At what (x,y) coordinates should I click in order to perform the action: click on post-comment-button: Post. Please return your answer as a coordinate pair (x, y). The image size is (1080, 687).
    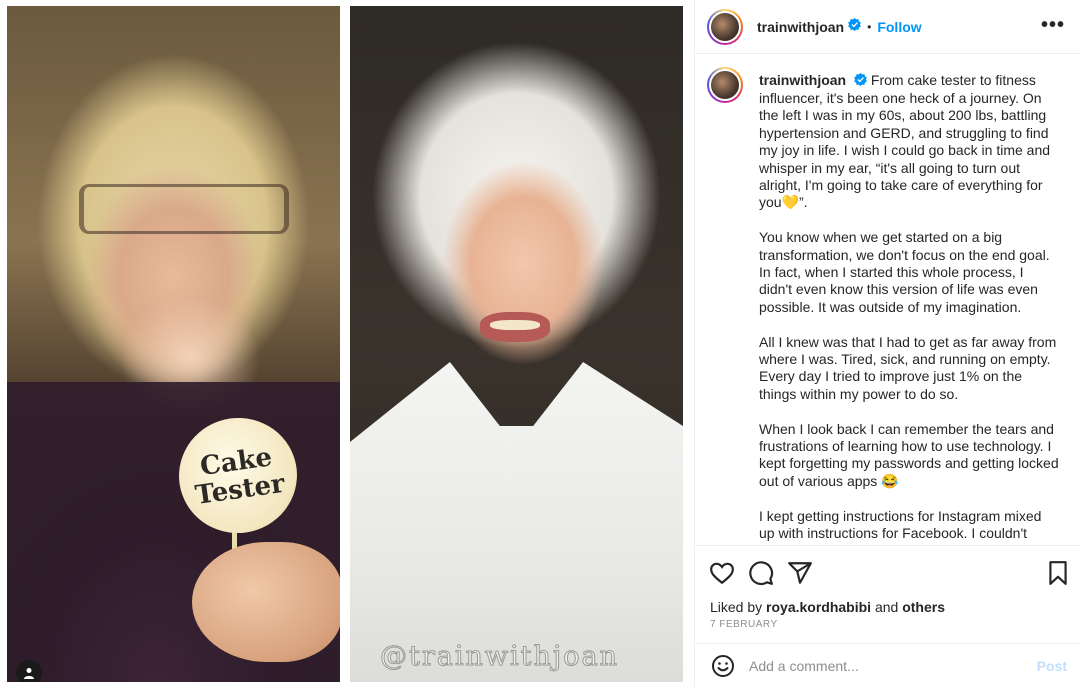
    Looking at the image, I should click on (1052, 666).